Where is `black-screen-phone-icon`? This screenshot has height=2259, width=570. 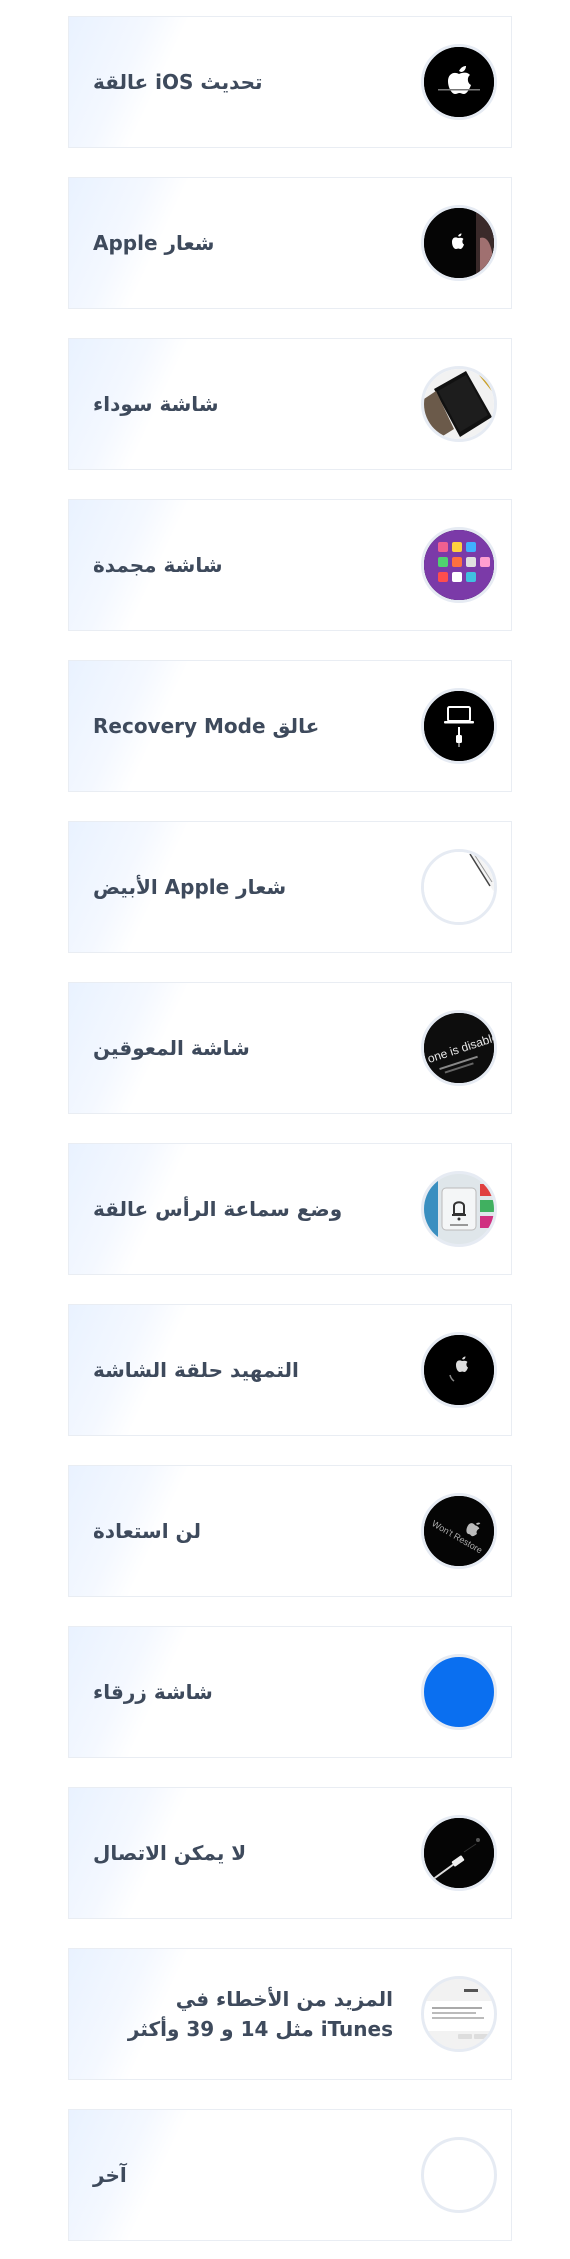
black-screen-phone-icon is located at coordinates (459, 404).